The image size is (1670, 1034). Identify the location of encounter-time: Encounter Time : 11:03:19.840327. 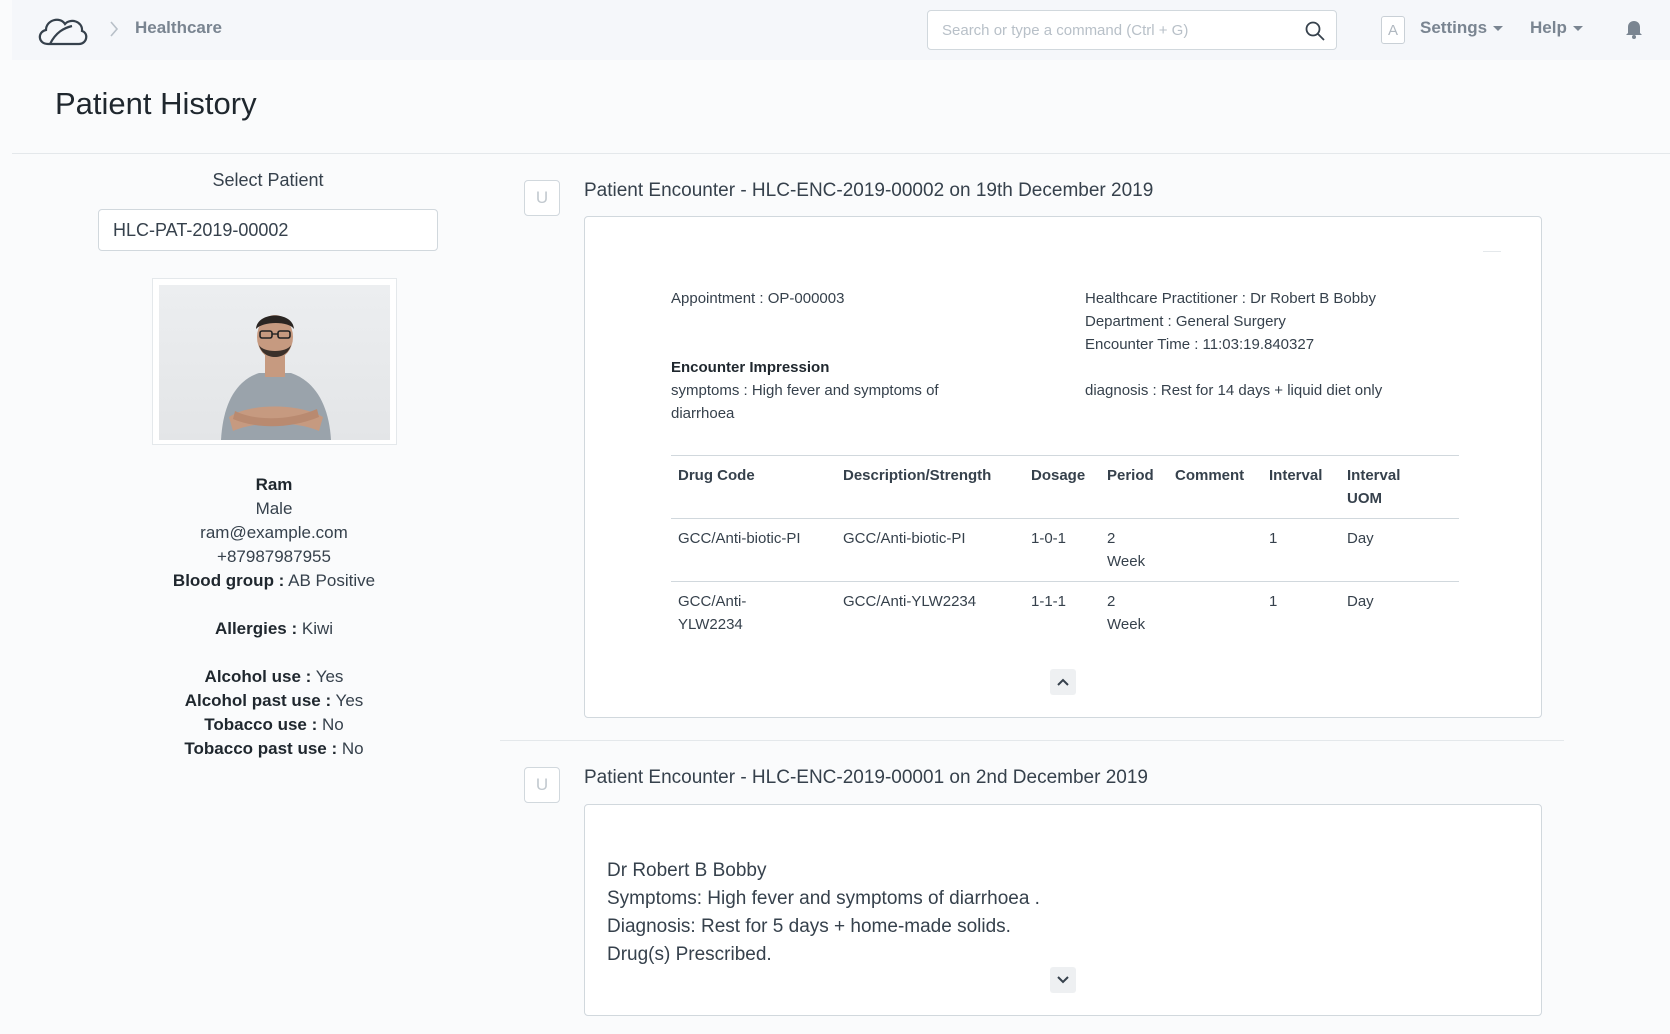
(1200, 344).